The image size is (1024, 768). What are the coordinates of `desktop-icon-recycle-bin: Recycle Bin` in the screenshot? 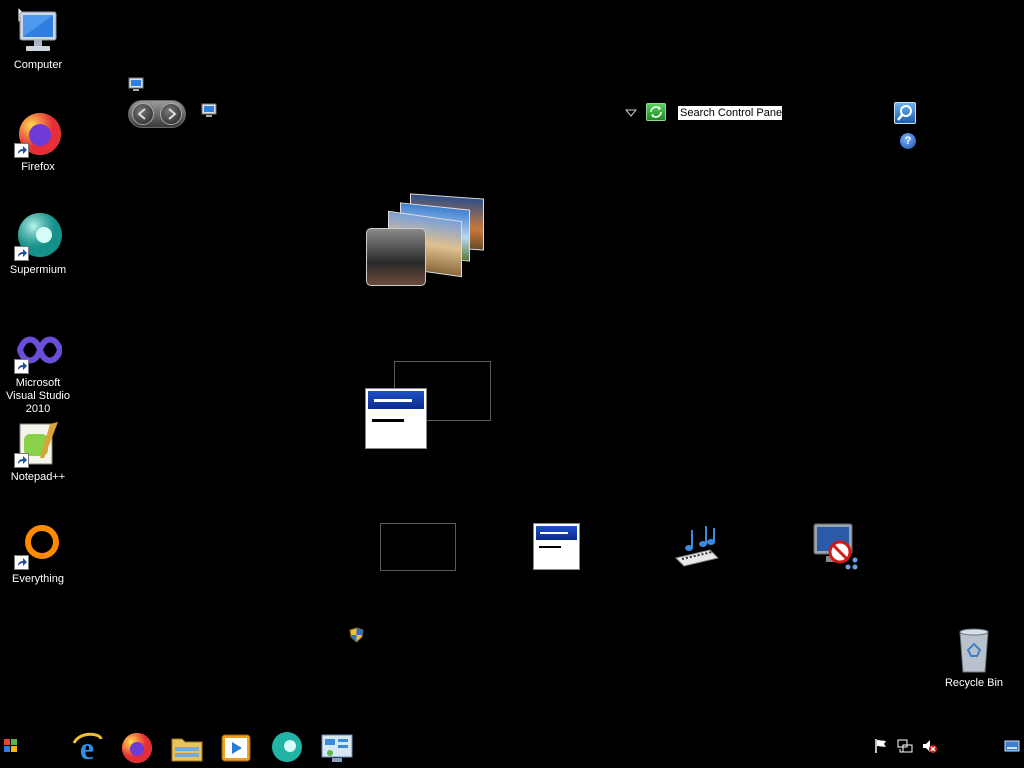 It's located at (974, 658).